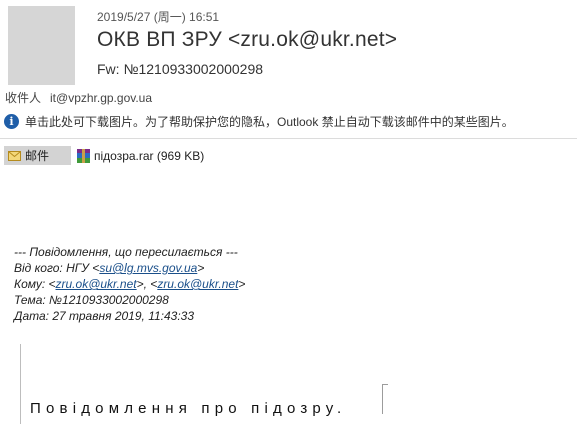 The image size is (577, 432). I want to click on forward-to-link-2: zru.ok@ukr.net, so click(197, 284).